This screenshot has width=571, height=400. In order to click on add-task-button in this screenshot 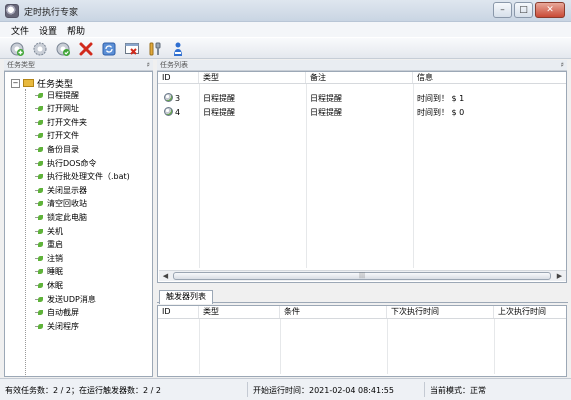, I will do `click(17, 49)`.